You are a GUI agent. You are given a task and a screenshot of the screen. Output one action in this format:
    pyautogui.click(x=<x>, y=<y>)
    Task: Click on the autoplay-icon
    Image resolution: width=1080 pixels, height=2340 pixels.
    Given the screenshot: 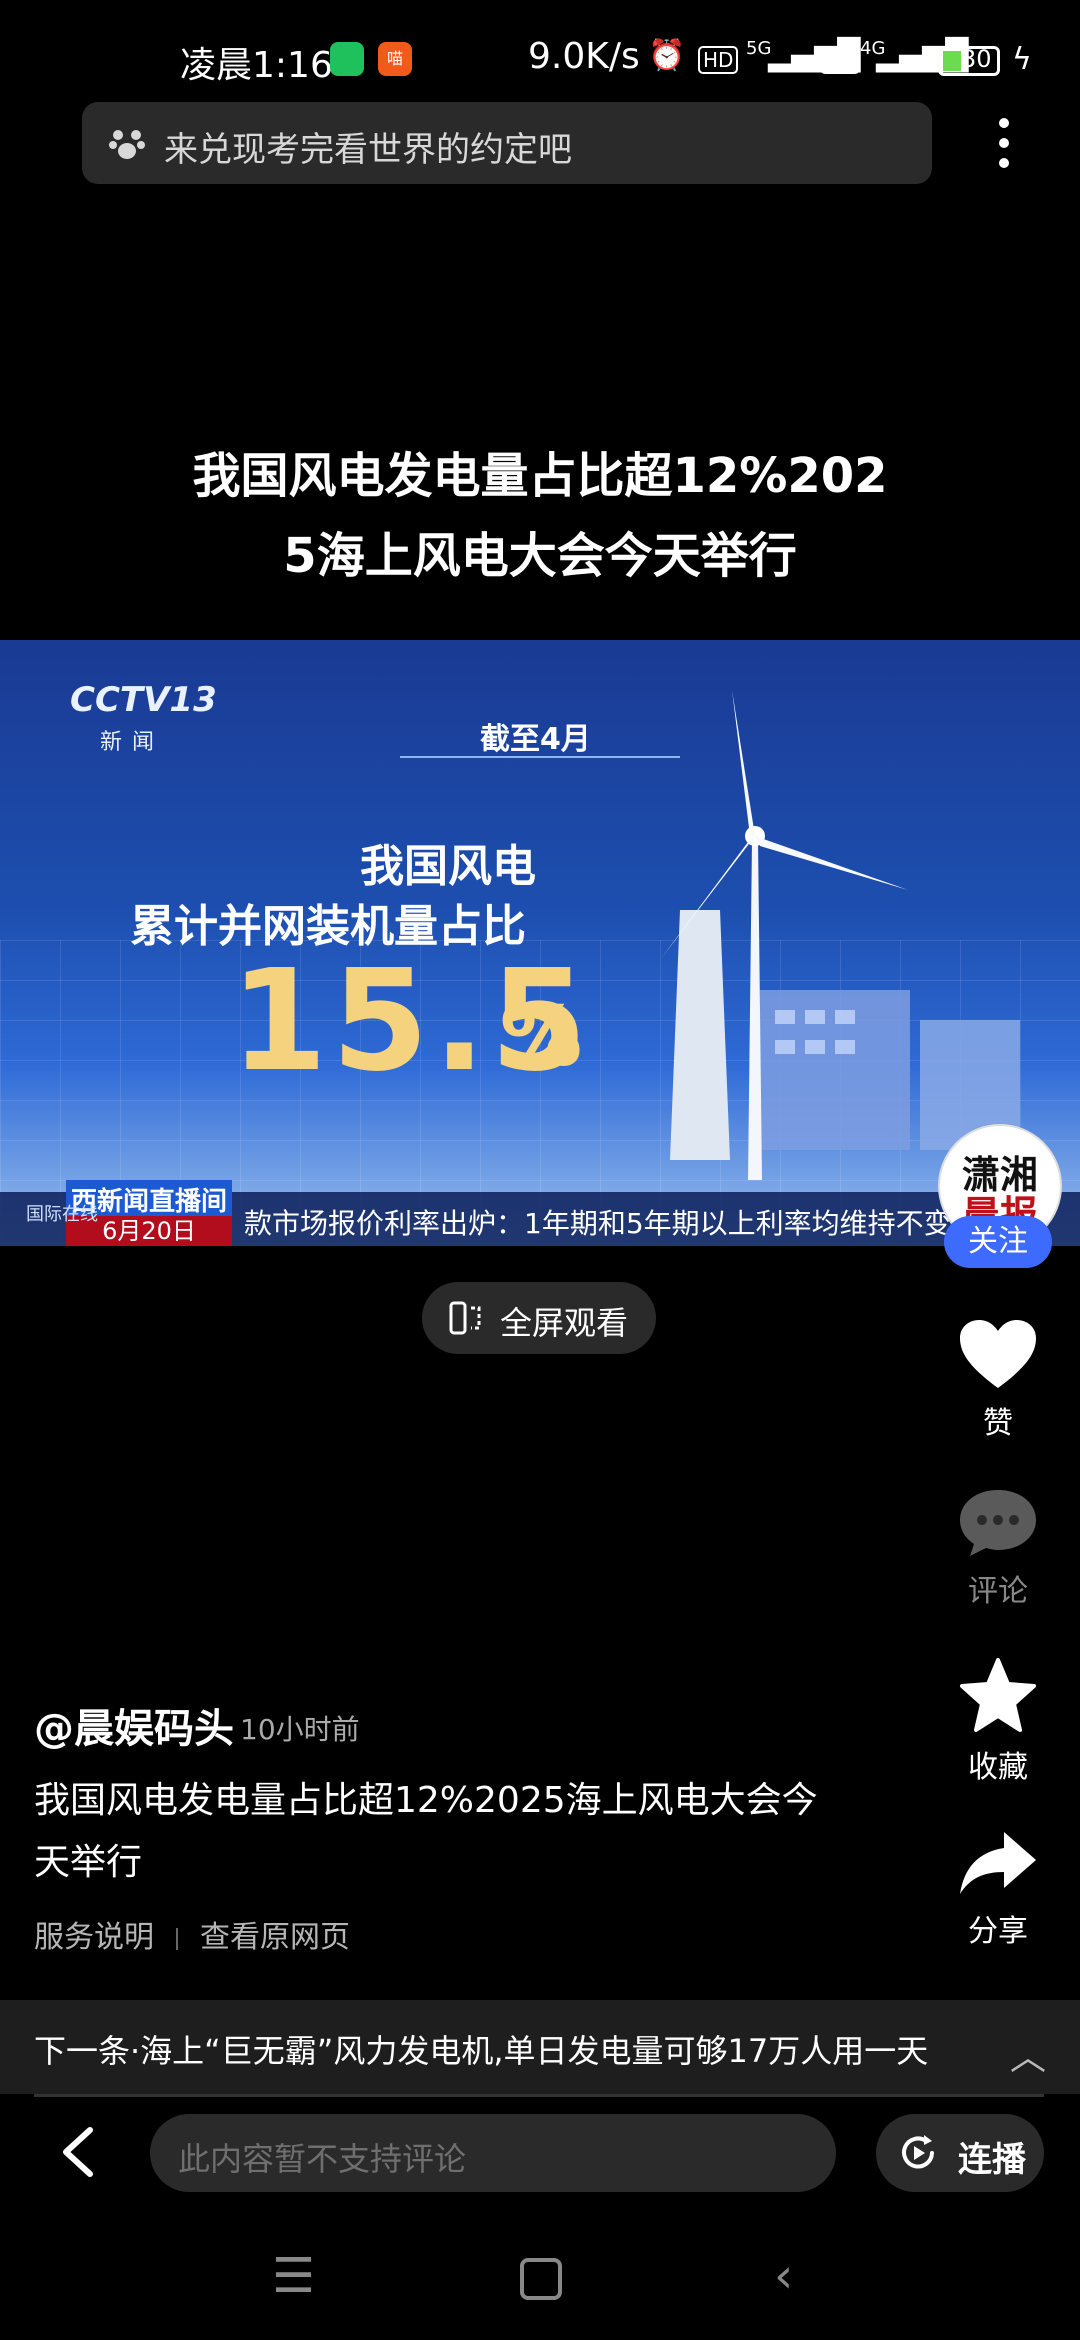 What is the action you would take?
    pyautogui.click(x=918, y=2152)
    